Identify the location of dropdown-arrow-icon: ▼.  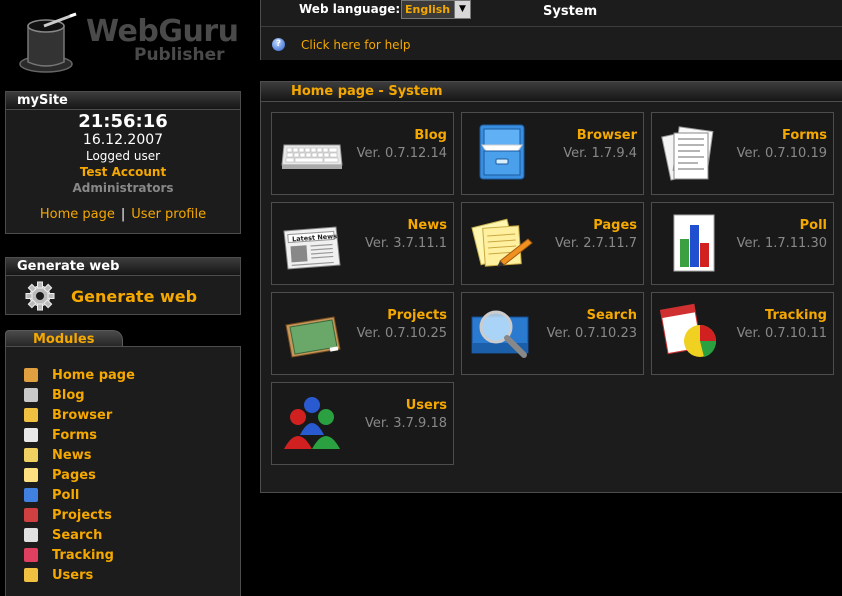
(462, 9).